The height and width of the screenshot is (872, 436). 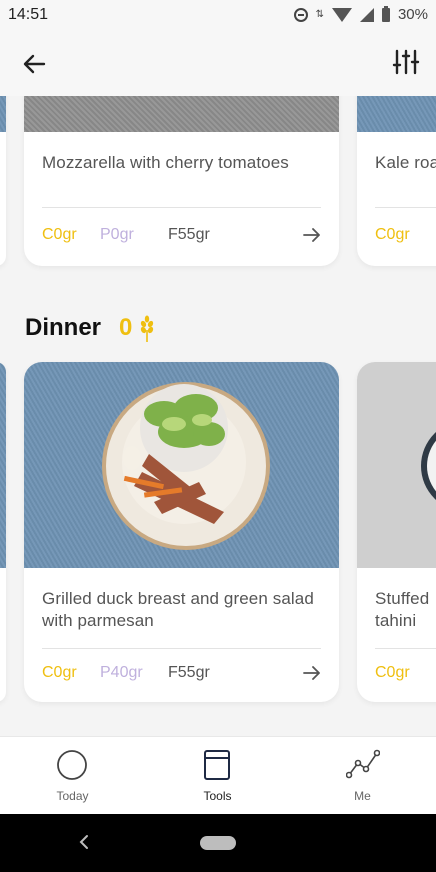 I want to click on section-title: Dinner, so click(x=63, y=327).